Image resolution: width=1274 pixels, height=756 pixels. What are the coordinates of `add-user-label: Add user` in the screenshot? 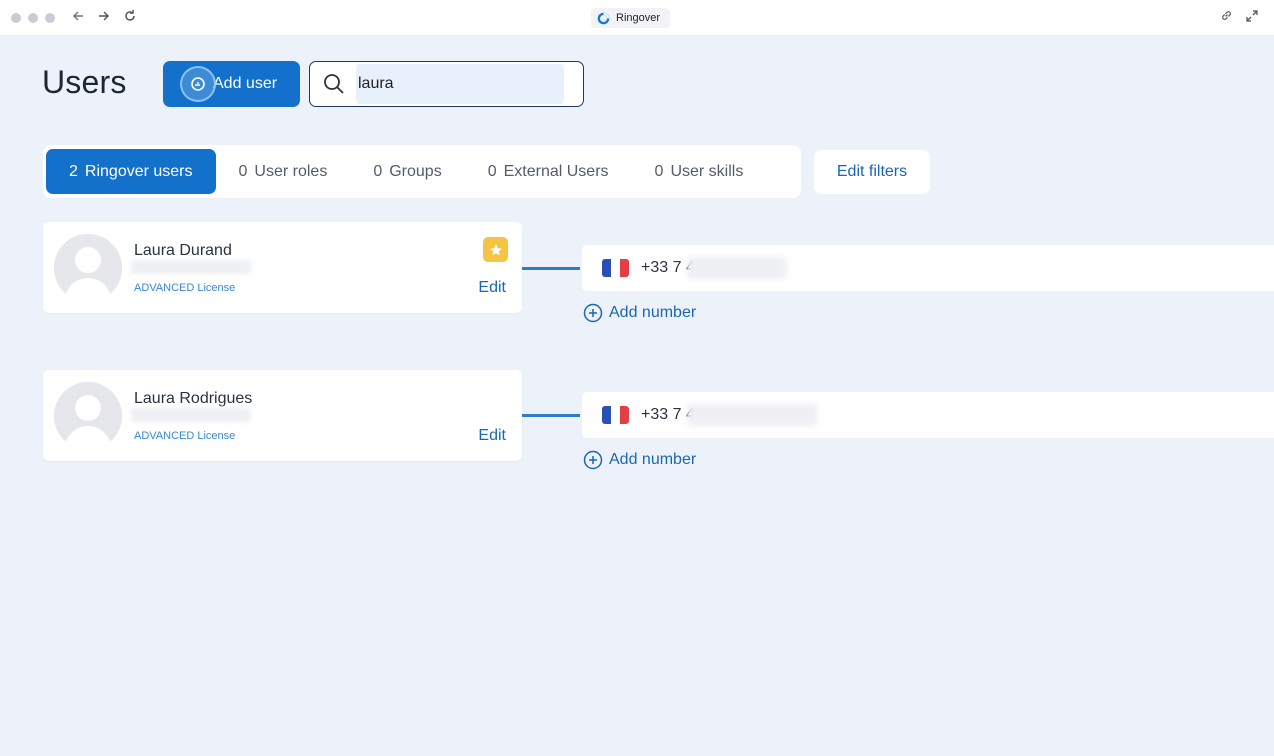 It's located at (245, 83).